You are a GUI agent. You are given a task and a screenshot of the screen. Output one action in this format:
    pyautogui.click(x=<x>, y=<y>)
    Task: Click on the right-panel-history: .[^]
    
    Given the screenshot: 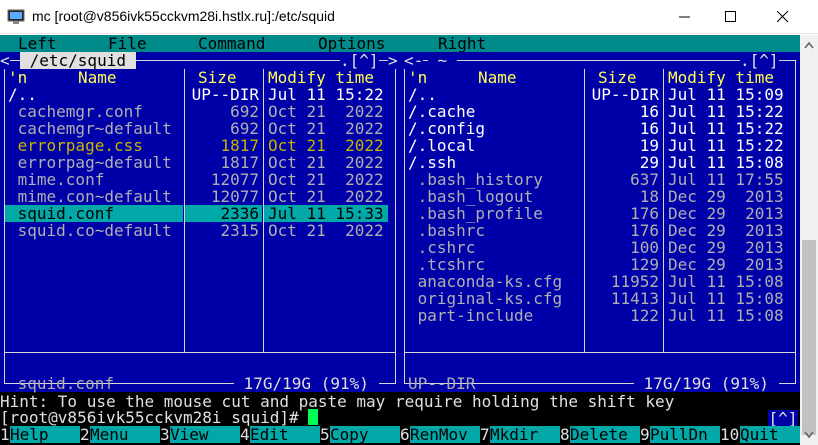 What is the action you would take?
    pyautogui.click(x=759, y=60)
    